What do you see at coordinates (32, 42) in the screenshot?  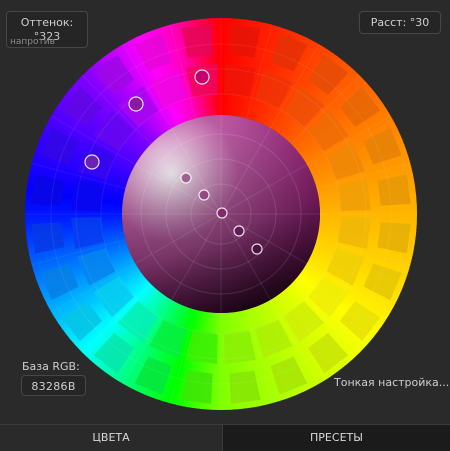 I see `hue-sublabel: напротив` at bounding box center [32, 42].